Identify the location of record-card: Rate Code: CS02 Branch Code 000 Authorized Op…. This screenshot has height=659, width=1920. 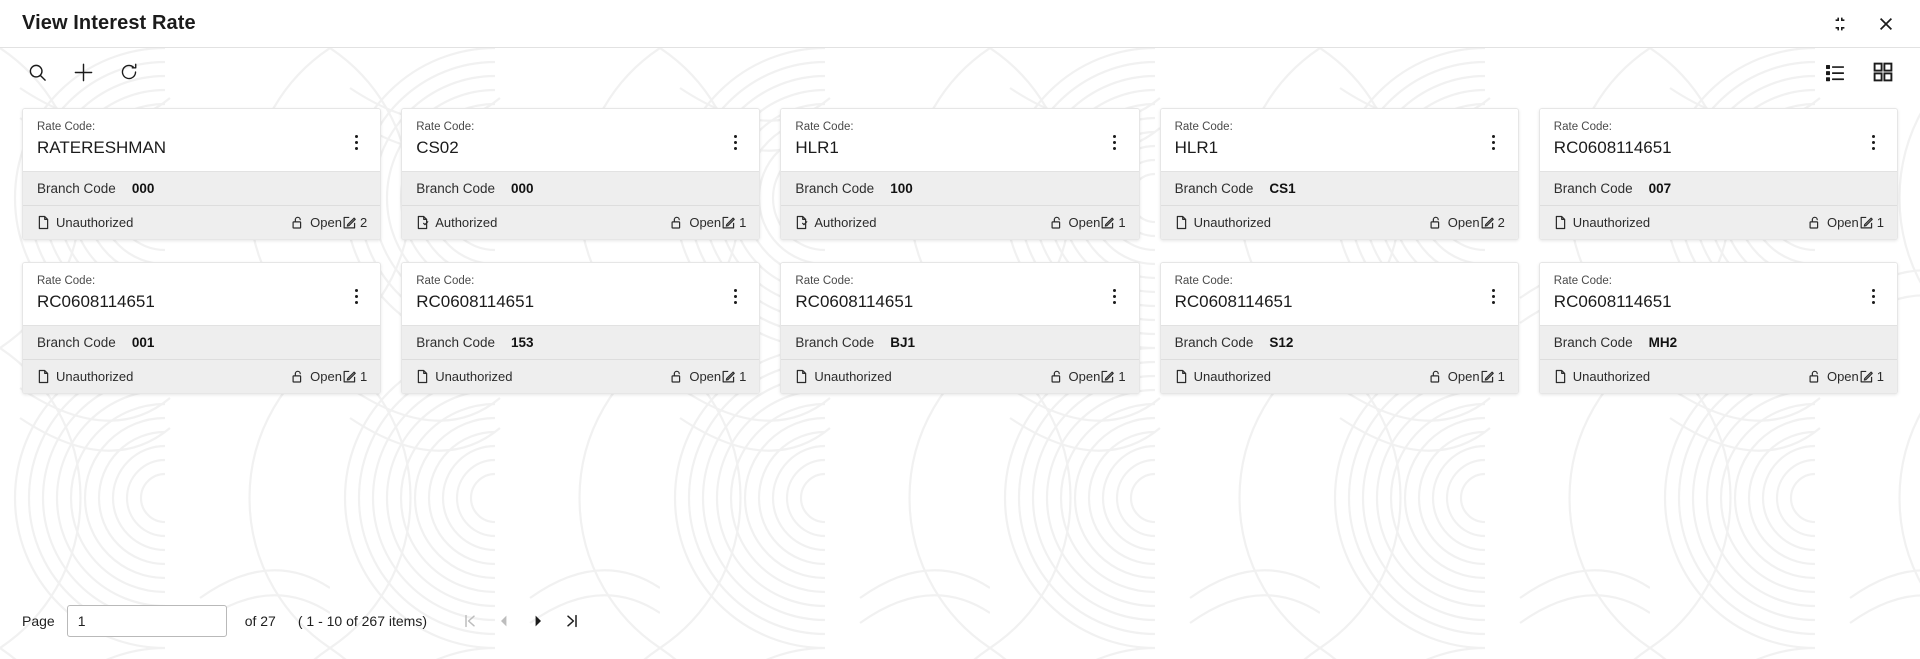
(581, 174).